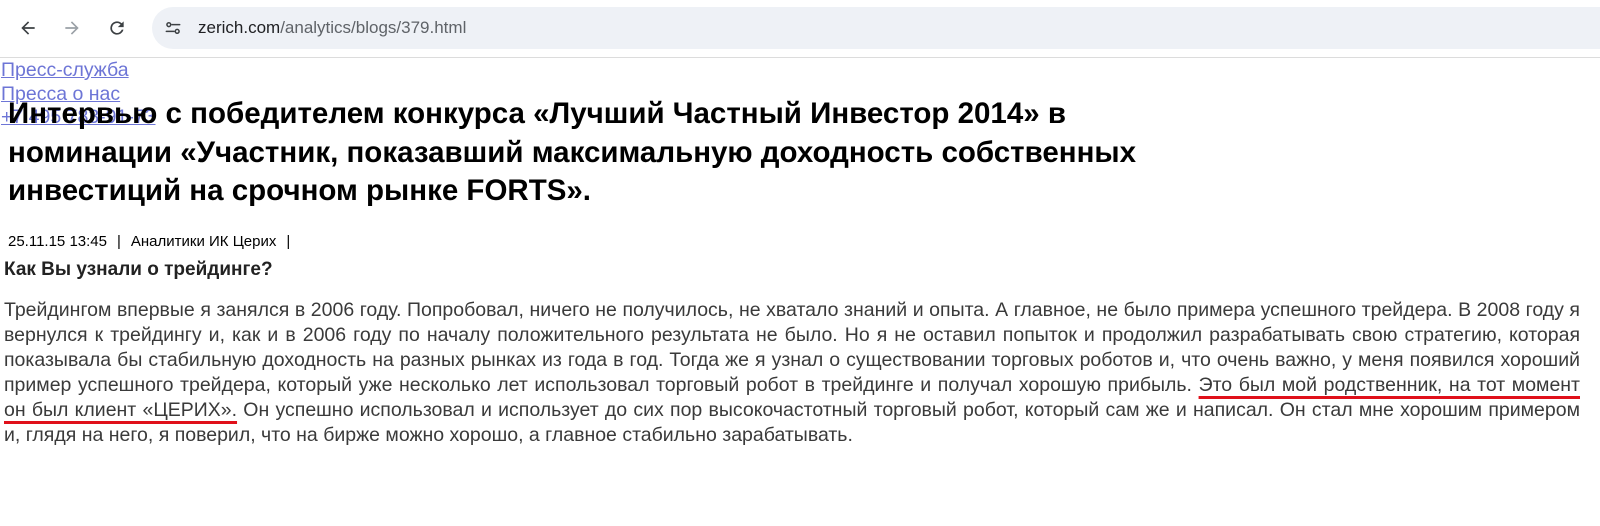 Image resolution: width=1600 pixels, height=526 pixels. I want to click on url-text: zerich.com/analytics/blogs/379.html, so click(332, 28).